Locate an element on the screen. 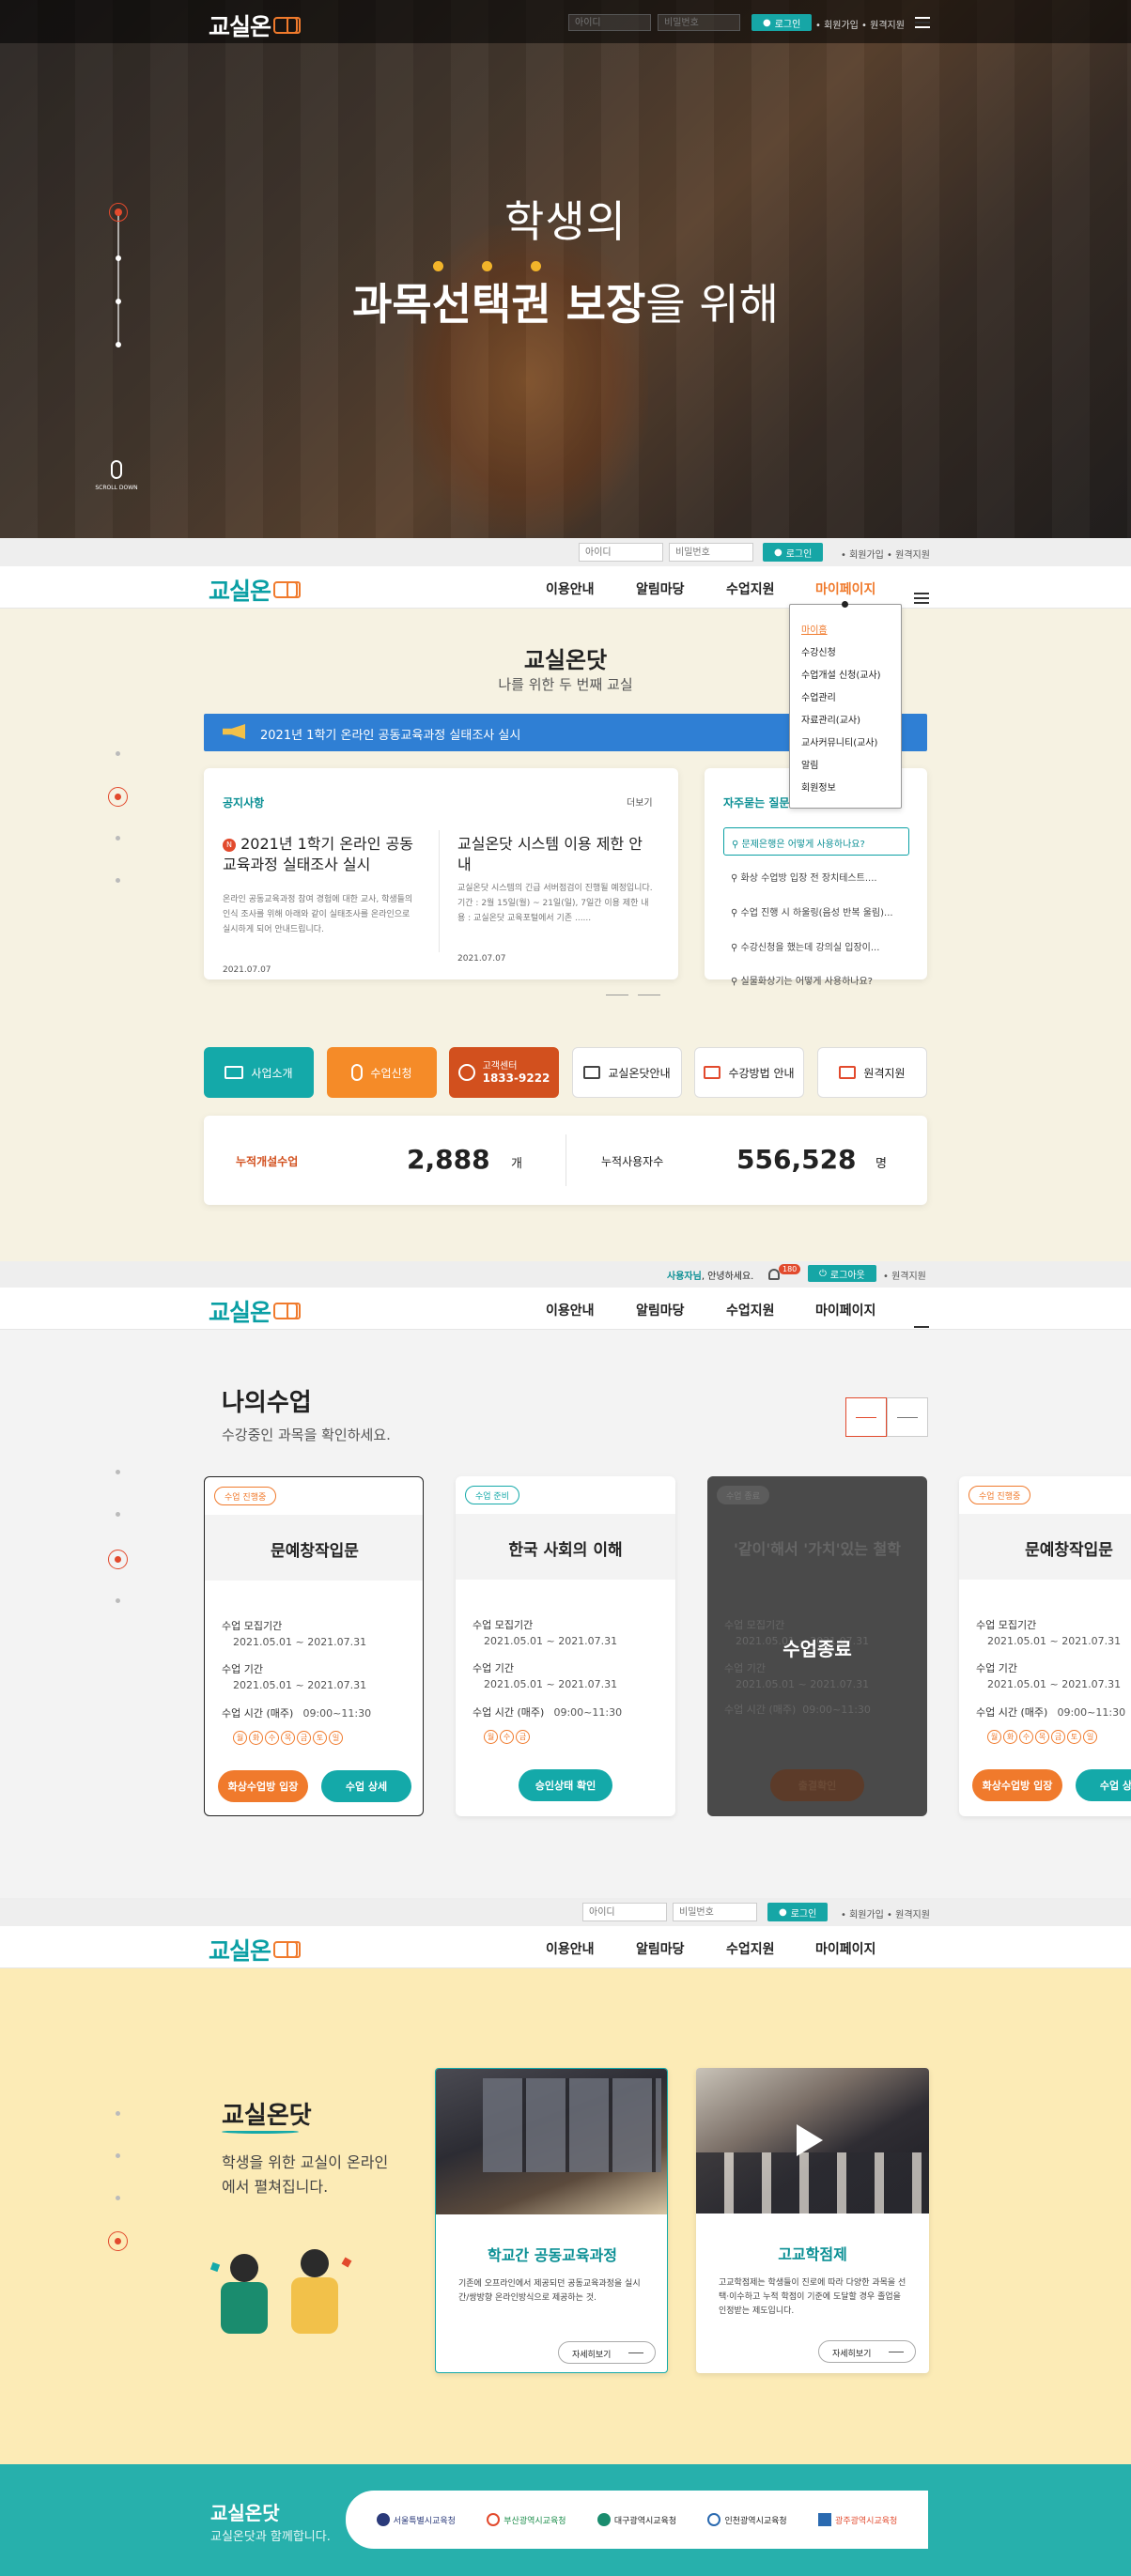 Image resolution: width=1131 pixels, height=2576 pixels. notice-item-date: 2021.07.07 is located at coordinates (247, 970).